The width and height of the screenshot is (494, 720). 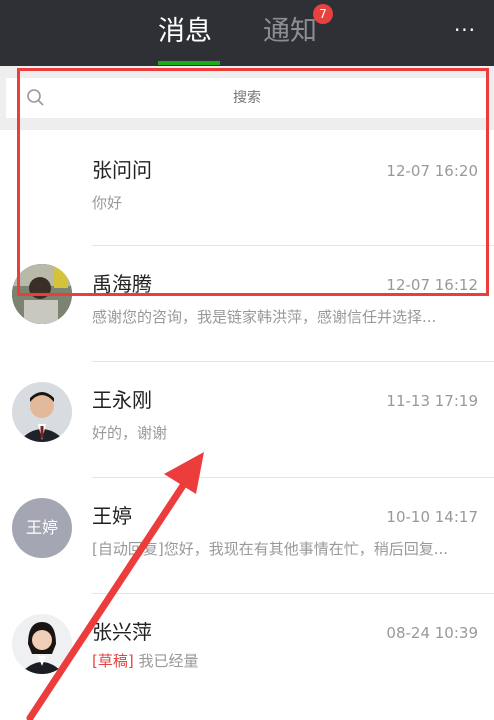 What do you see at coordinates (122, 170) in the screenshot?
I see `contact-name: 张问问` at bounding box center [122, 170].